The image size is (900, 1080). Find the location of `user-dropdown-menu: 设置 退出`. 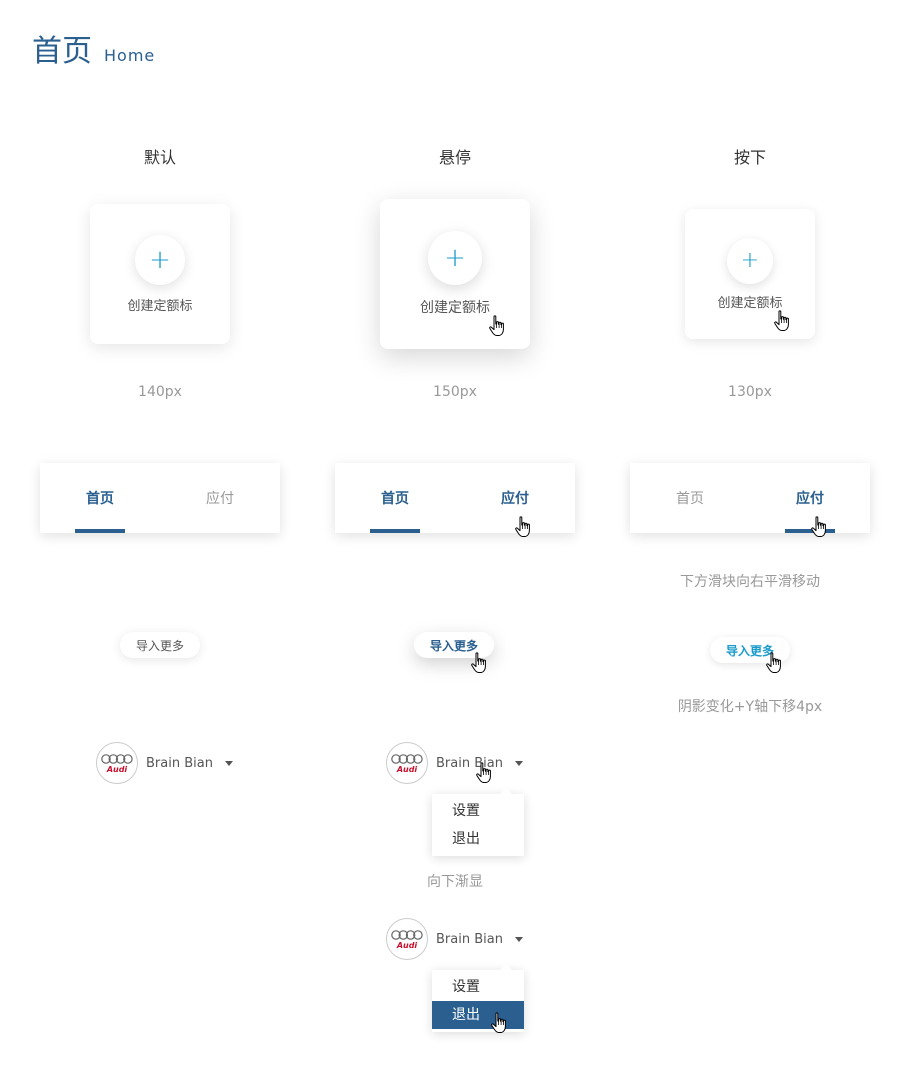

user-dropdown-menu: 设置 退出 is located at coordinates (478, 822).